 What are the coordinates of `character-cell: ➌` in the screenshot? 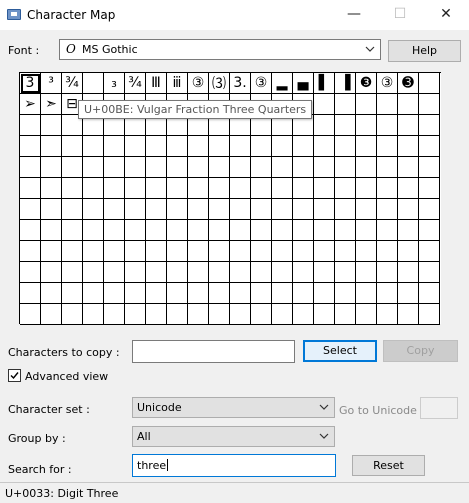 It's located at (408, 83).